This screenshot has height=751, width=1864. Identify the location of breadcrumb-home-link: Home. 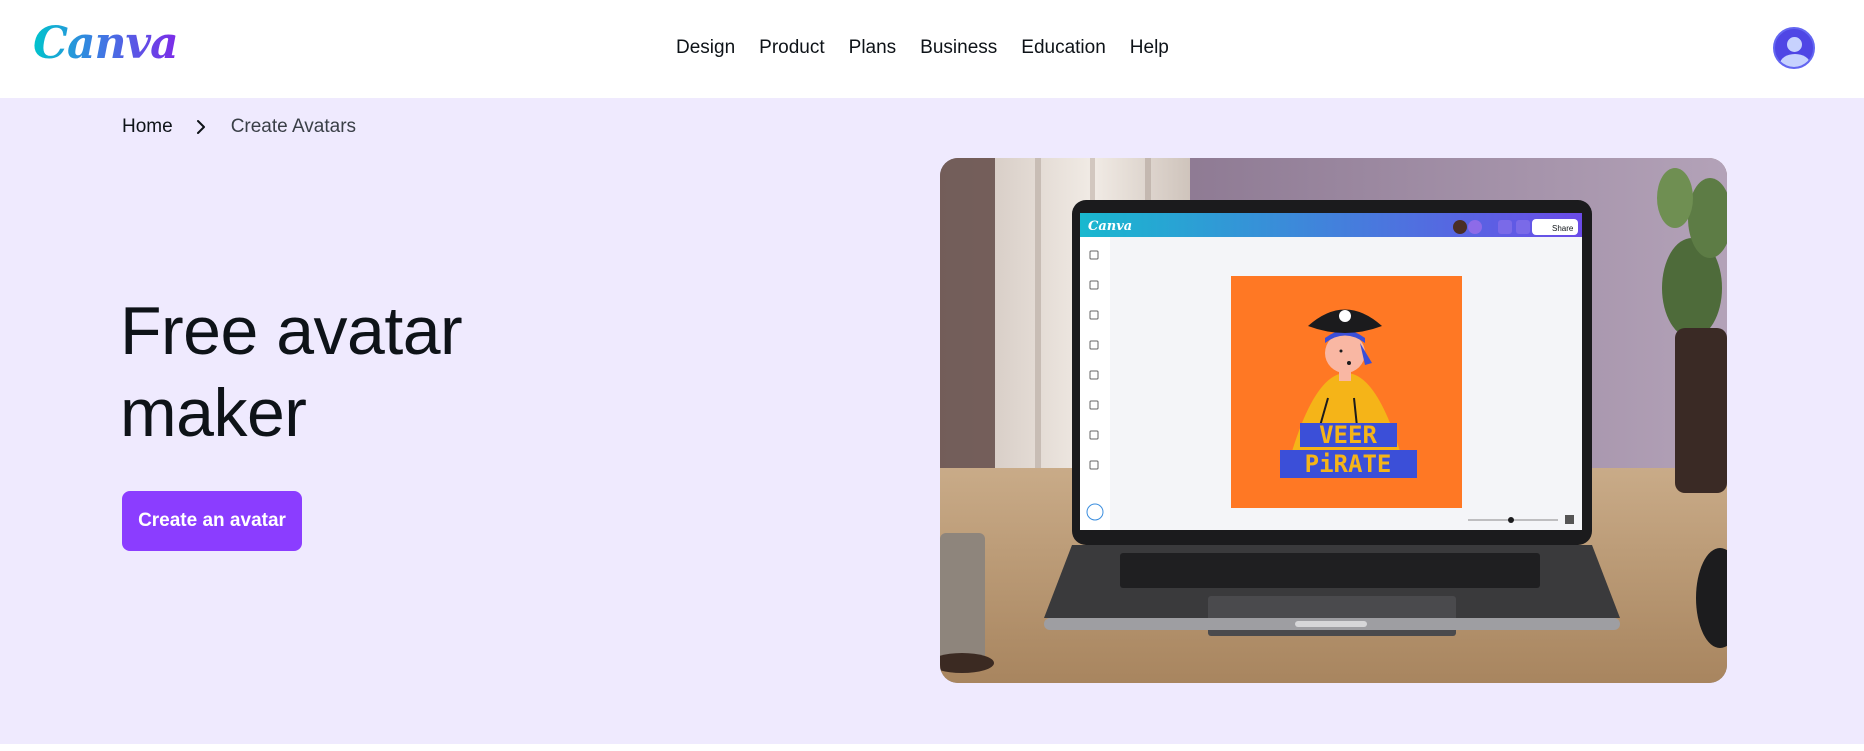
(147, 127).